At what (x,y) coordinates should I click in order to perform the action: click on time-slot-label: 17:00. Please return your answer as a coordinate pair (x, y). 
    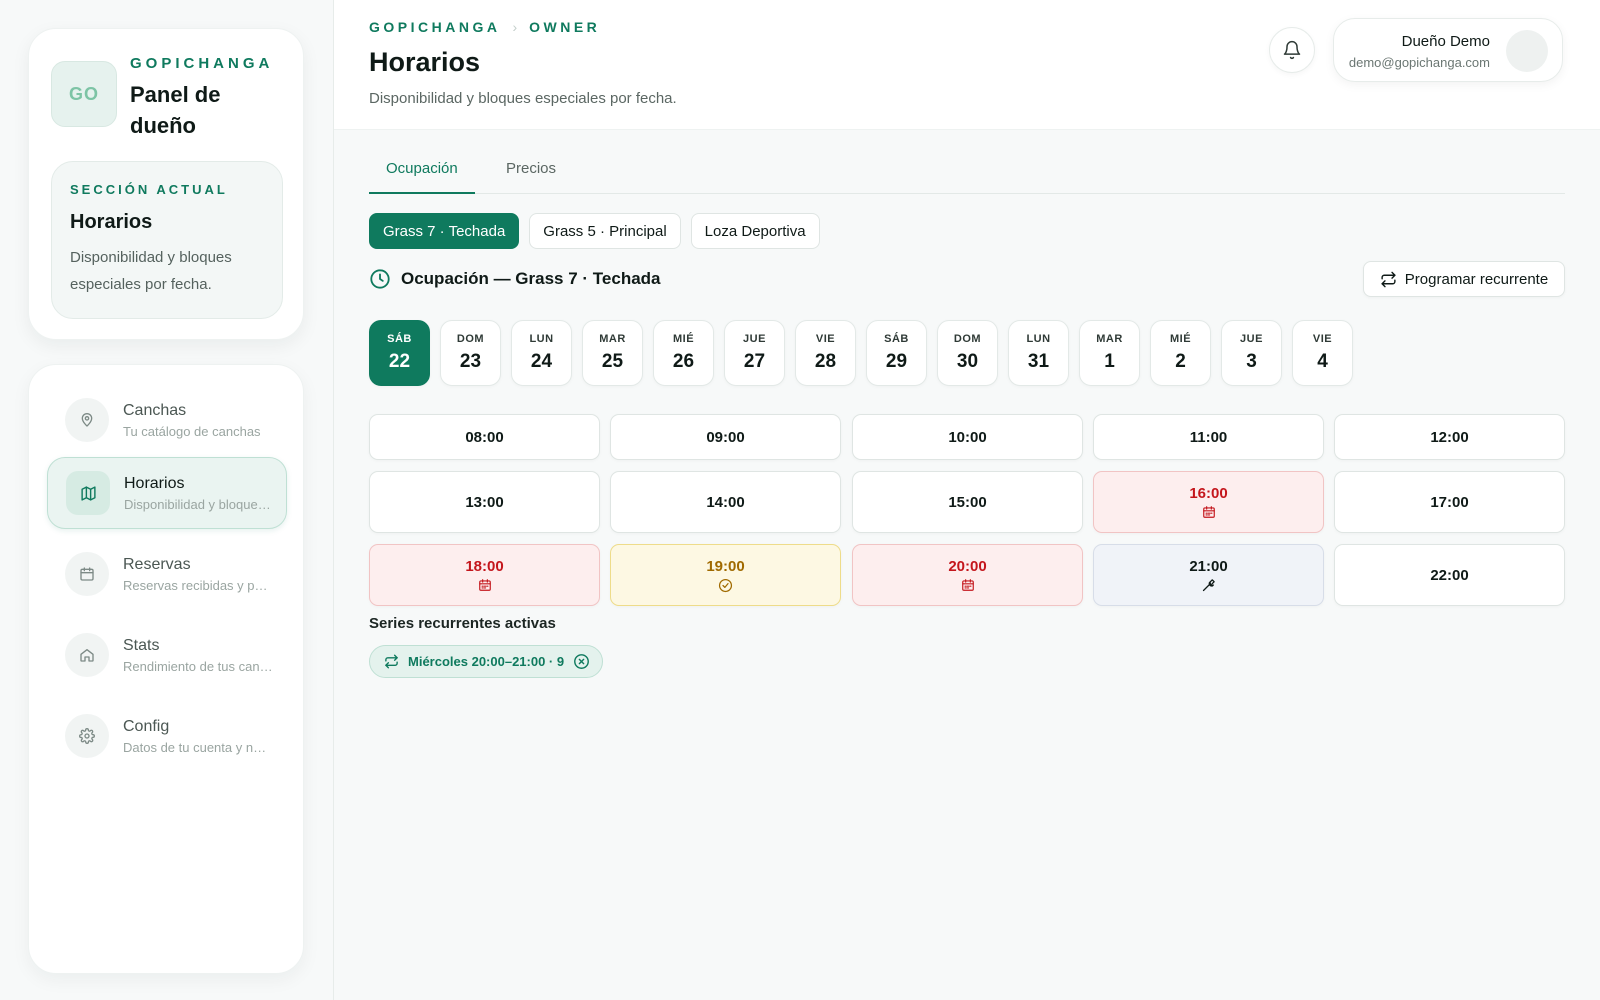
    Looking at the image, I should click on (1449, 502).